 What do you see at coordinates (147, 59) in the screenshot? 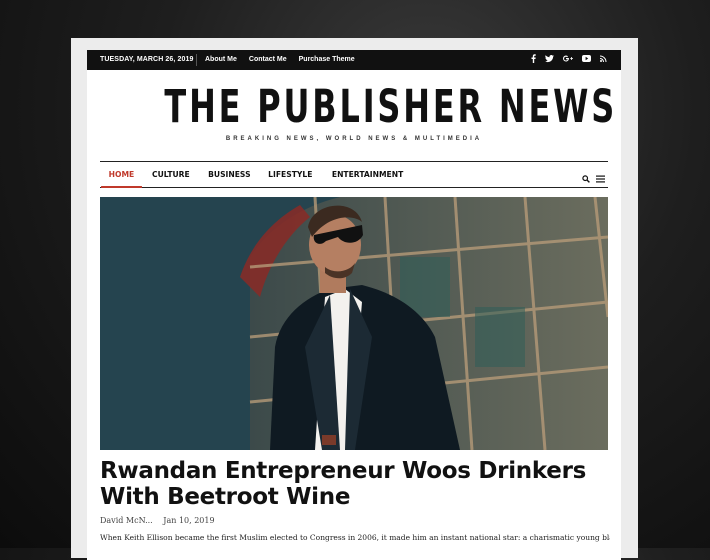
I see `current-date: TUESDAY, MARCH 26, 2019` at bounding box center [147, 59].